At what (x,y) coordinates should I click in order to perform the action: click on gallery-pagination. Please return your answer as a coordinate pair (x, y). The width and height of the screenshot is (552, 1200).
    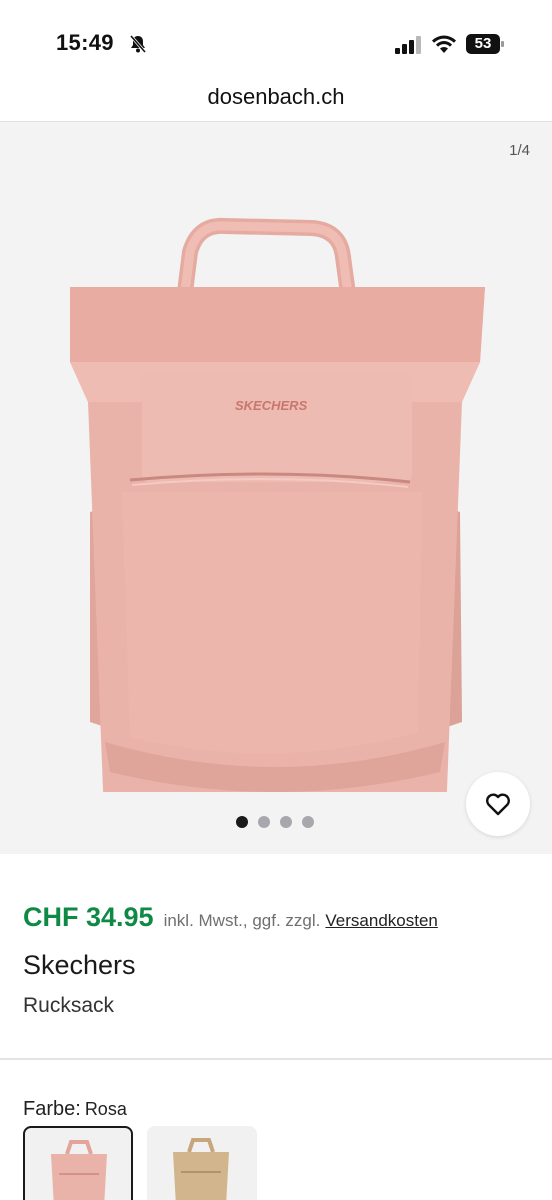
    Looking at the image, I should click on (275, 822).